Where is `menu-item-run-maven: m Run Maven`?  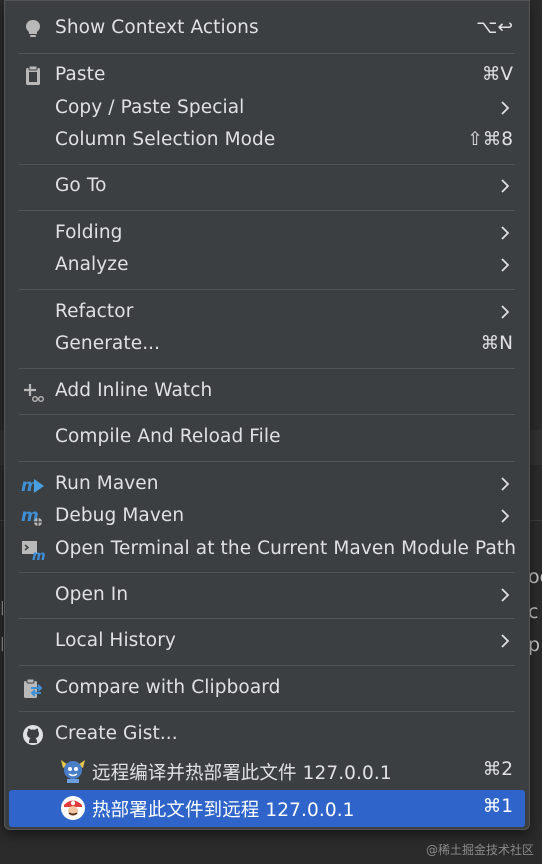
menu-item-run-maven: m Run Maven is located at coordinates (267, 485).